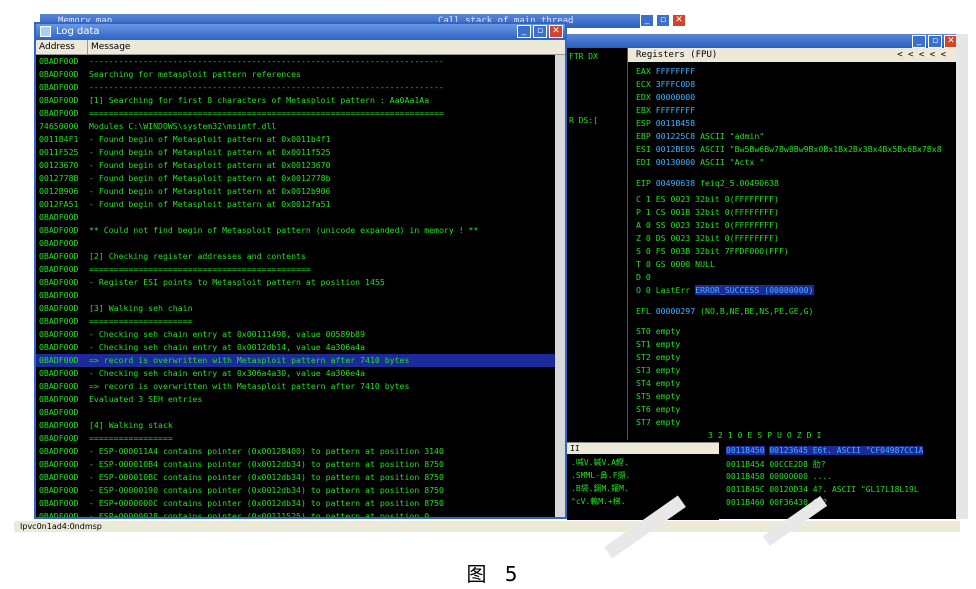 The width and height of the screenshot is (976, 589). What do you see at coordinates (560, 286) in the screenshot?
I see `log-scrollbar` at bounding box center [560, 286].